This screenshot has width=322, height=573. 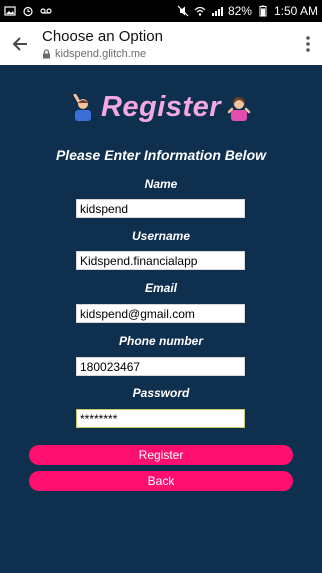 I want to click on status-bar: 82% 1:50 AM, so click(x=161, y=11).